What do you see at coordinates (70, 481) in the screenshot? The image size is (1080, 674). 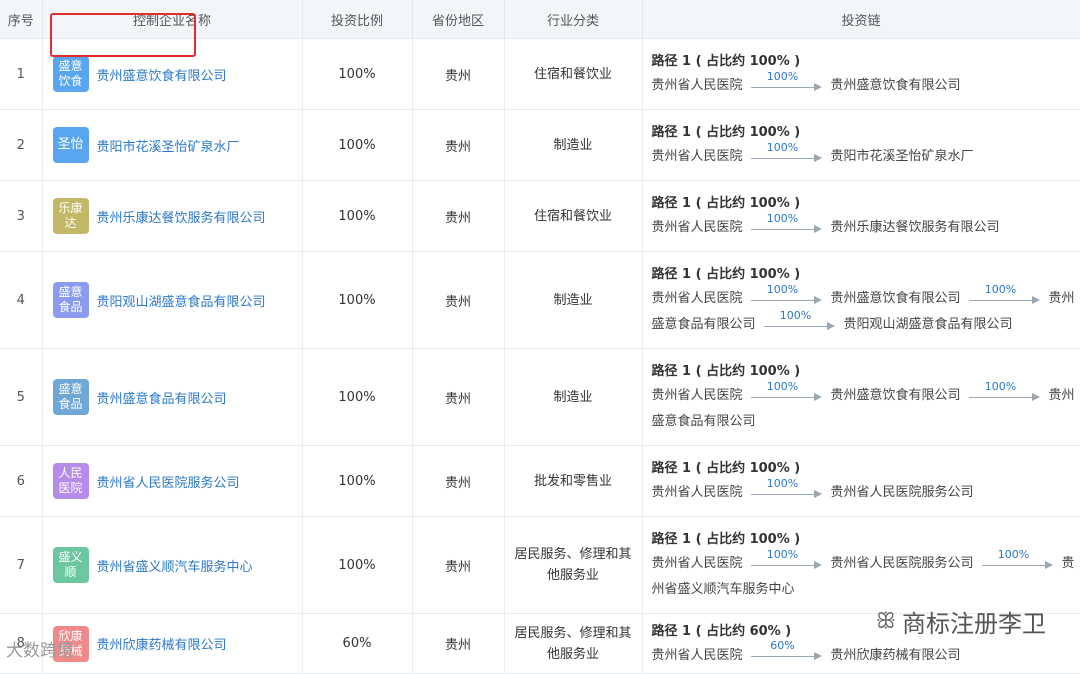 I see `company-logo: 人民 医院` at bounding box center [70, 481].